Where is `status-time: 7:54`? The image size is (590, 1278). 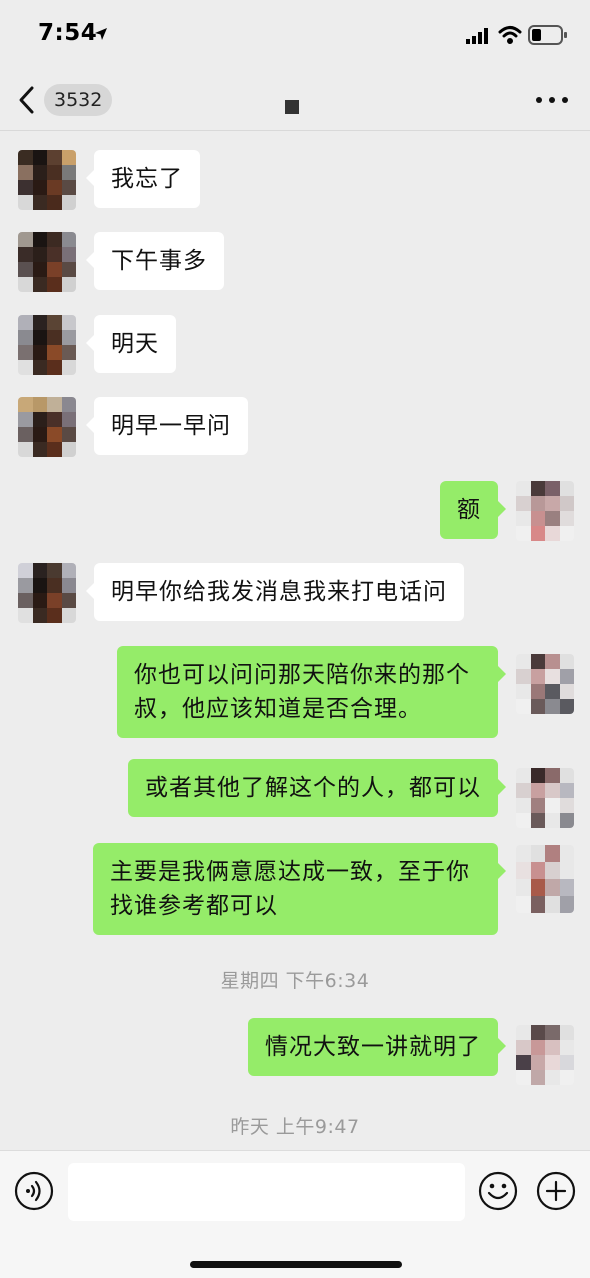 status-time: 7:54 is located at coordinates (68, 33).